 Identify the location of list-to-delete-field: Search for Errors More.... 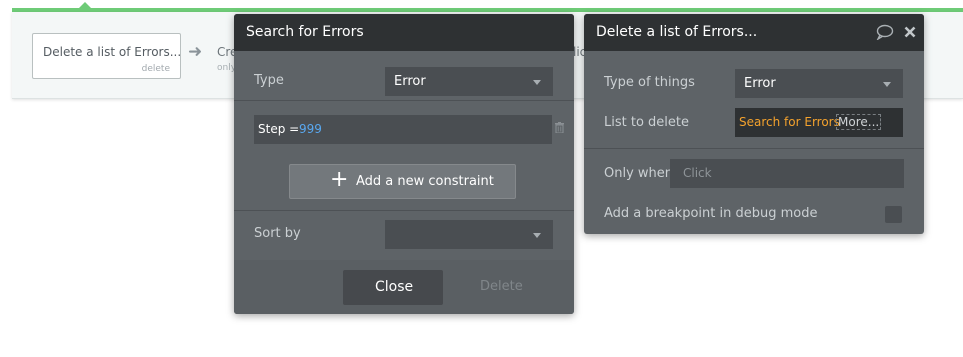
(819, 122).